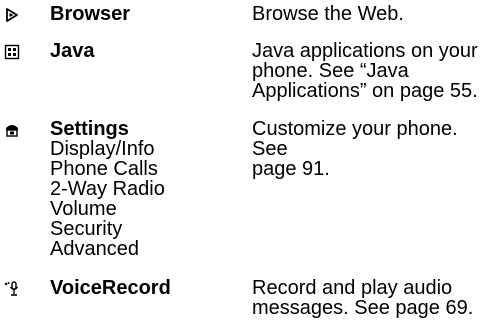 The width and height of the screenshot is (500, 322). Describe the element at coordinates (352, 288) in the screenshot. I see `description-line: Record and play audio` at that location.